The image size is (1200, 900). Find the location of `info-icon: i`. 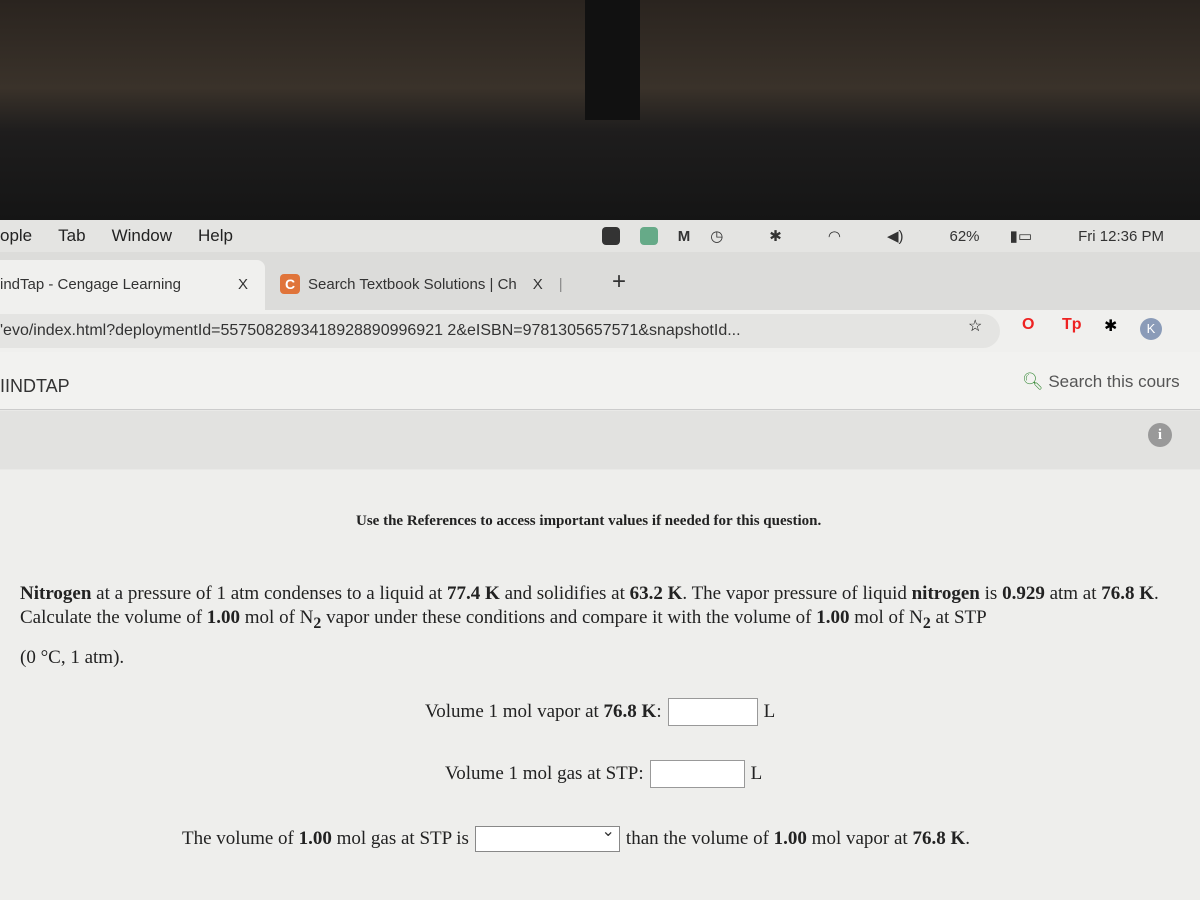

info-icon: i is located at coordinates (1160, 435).